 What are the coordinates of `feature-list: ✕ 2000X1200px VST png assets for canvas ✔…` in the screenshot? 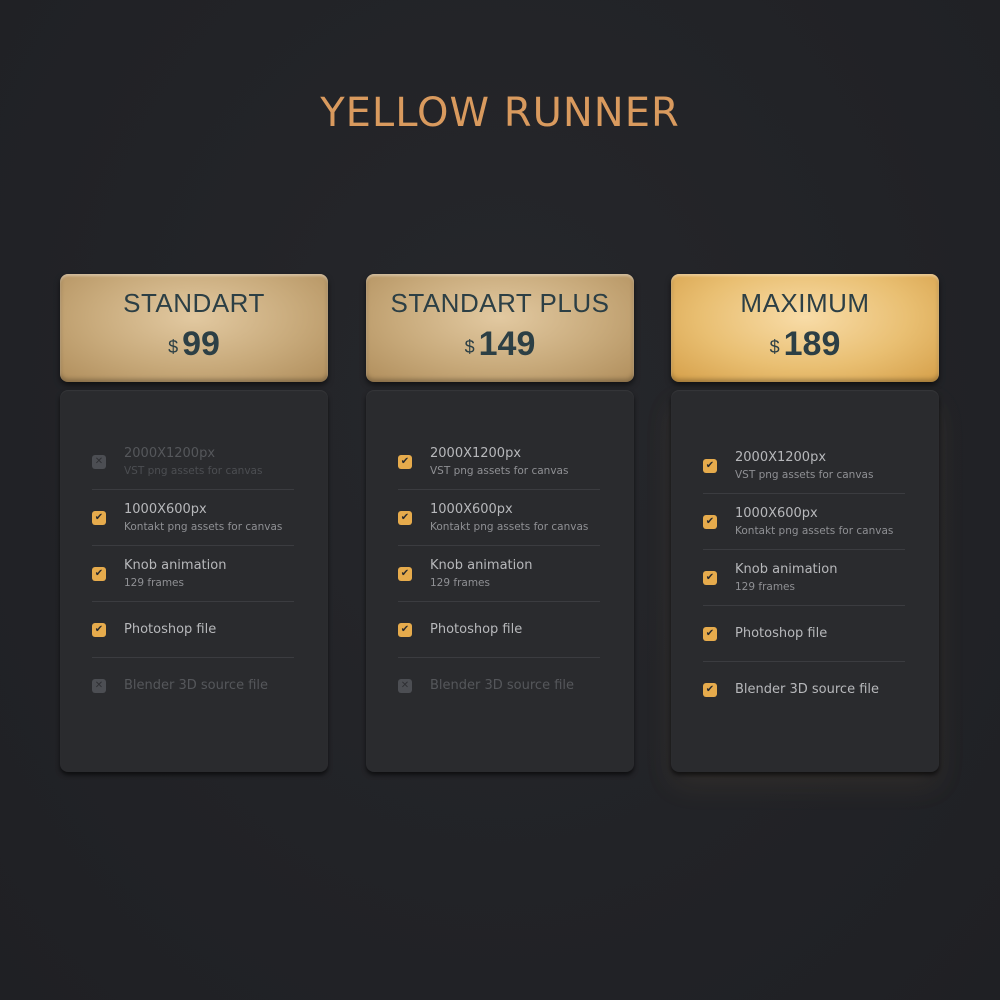 It's located at (194, 581).